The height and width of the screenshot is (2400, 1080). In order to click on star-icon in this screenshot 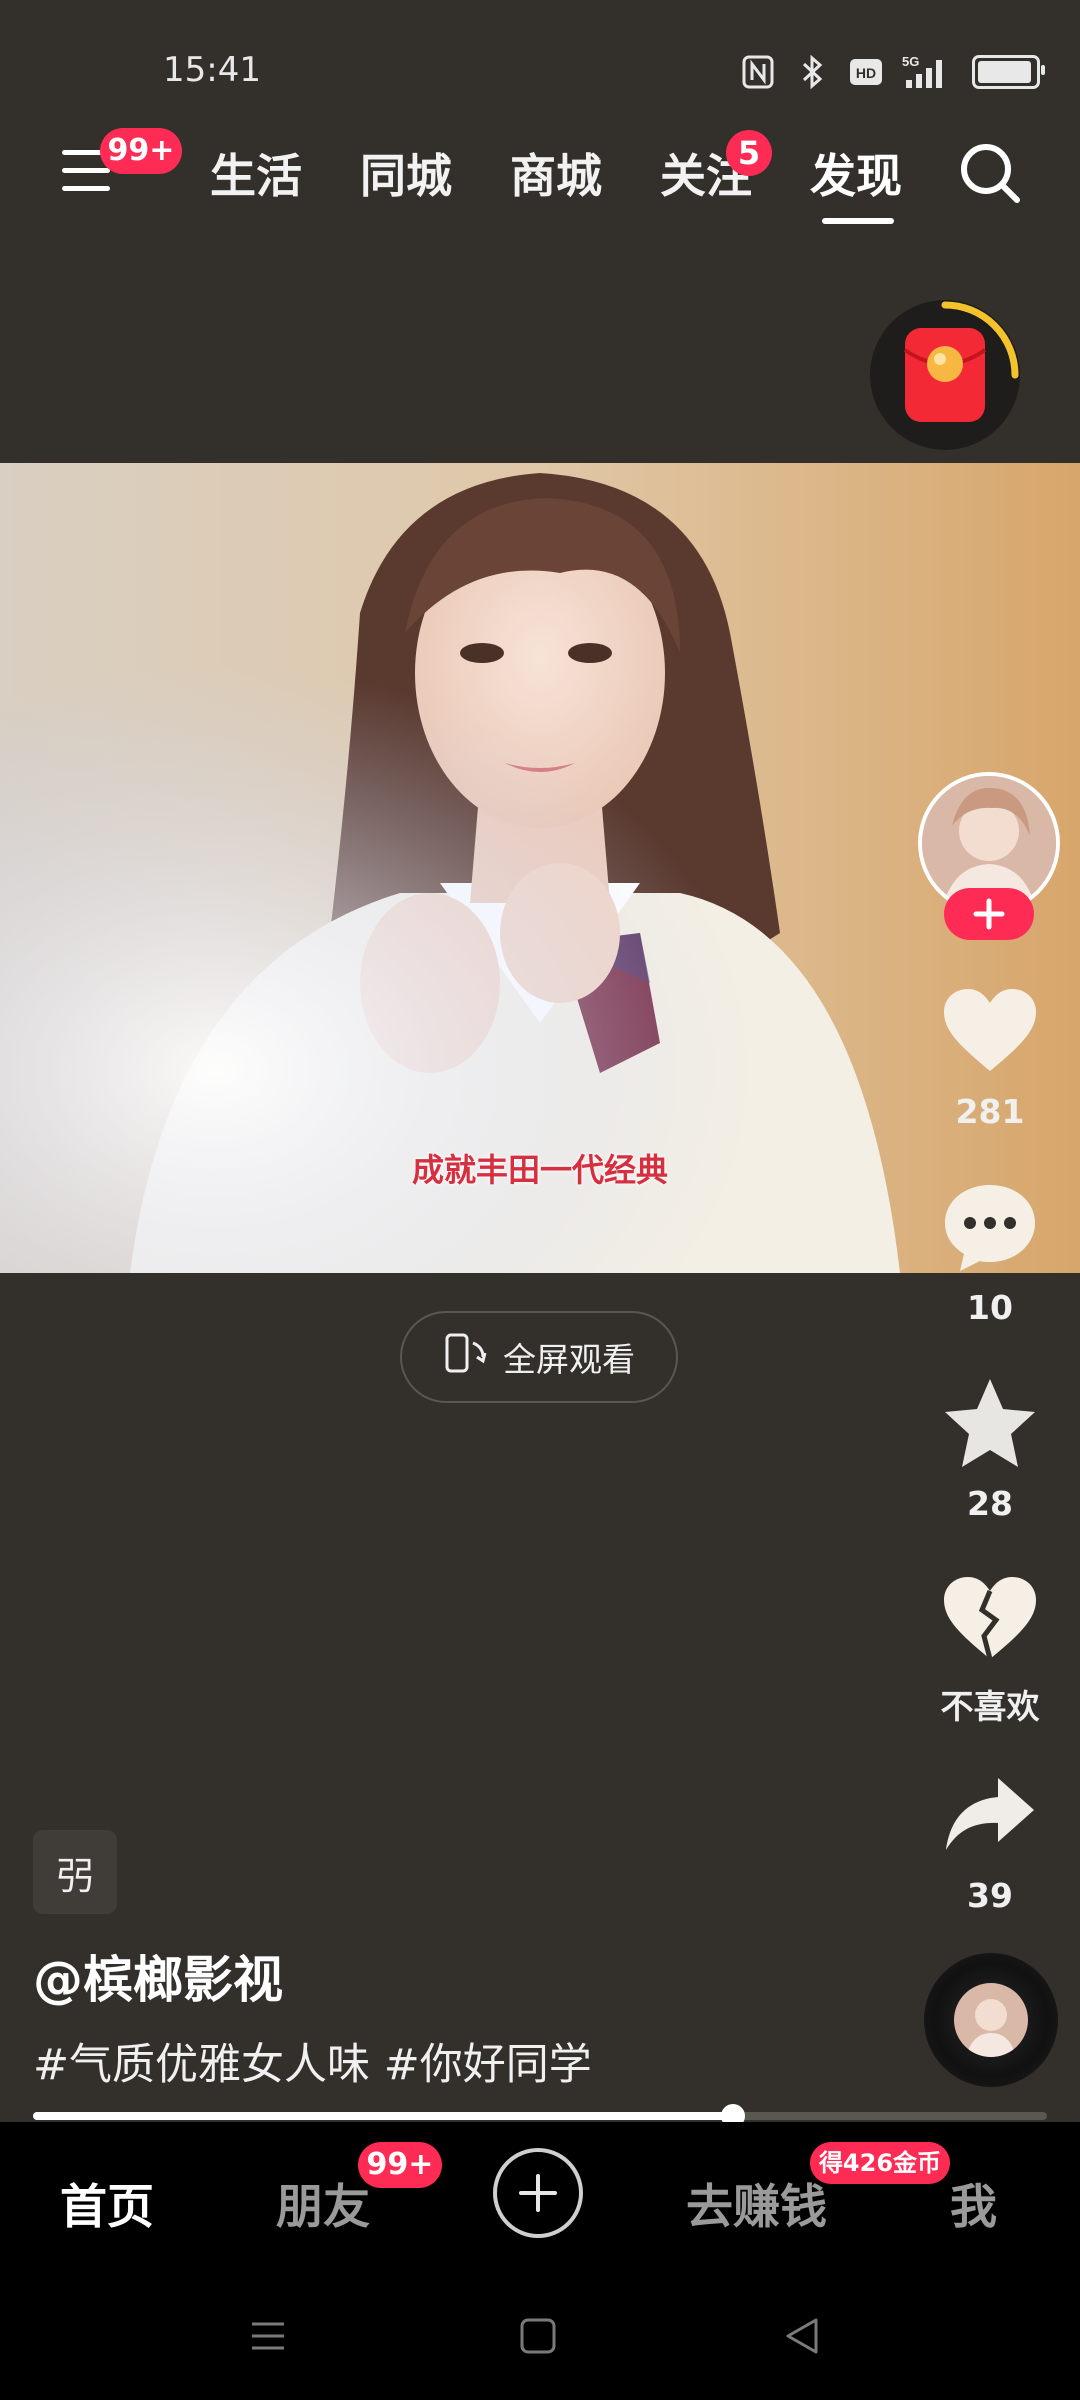, I will do `click(990, 1423)`.